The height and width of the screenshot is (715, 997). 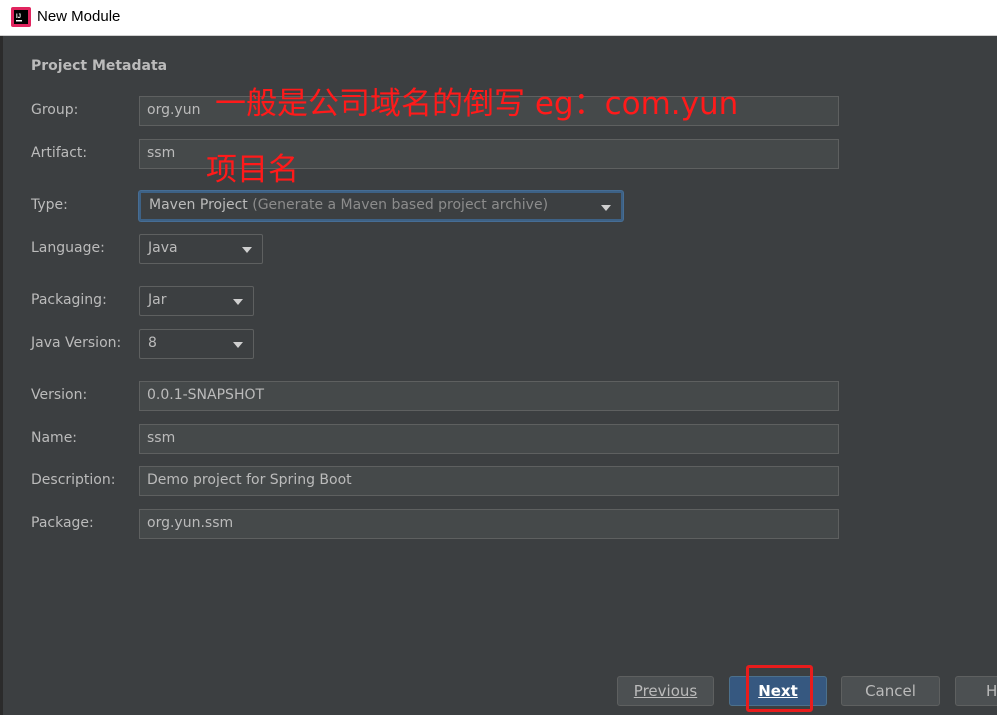 What do you see at coordinates (489, 439) in the screenshot?
I see `name-field: ssm` at bounding box center [489, 439].